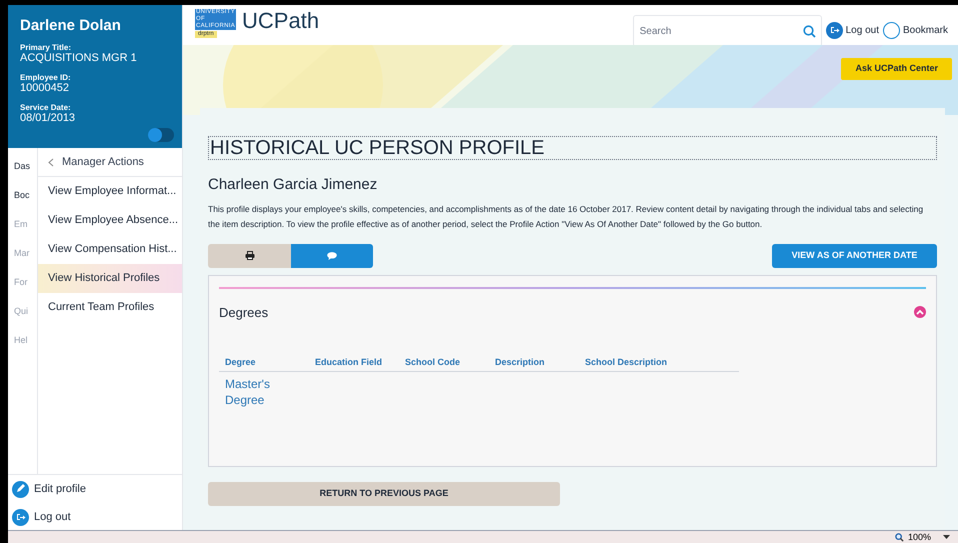 This screenshot has width=958, height=543. What do you see at coordinates (946, 537) in the screenshot?
I see `caret-icon` at bounding box center [946, 537].